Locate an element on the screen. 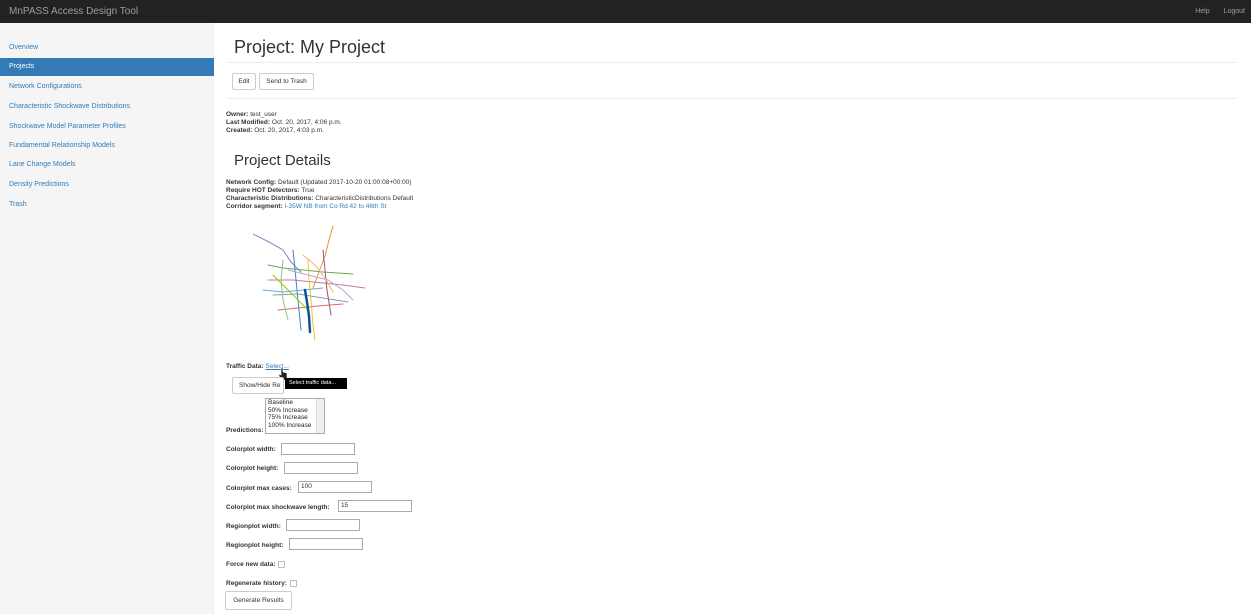 This screenshot has height=614, width=1251. regenerate-history-label: Regenerate history: is located at coordinates (257, 583).